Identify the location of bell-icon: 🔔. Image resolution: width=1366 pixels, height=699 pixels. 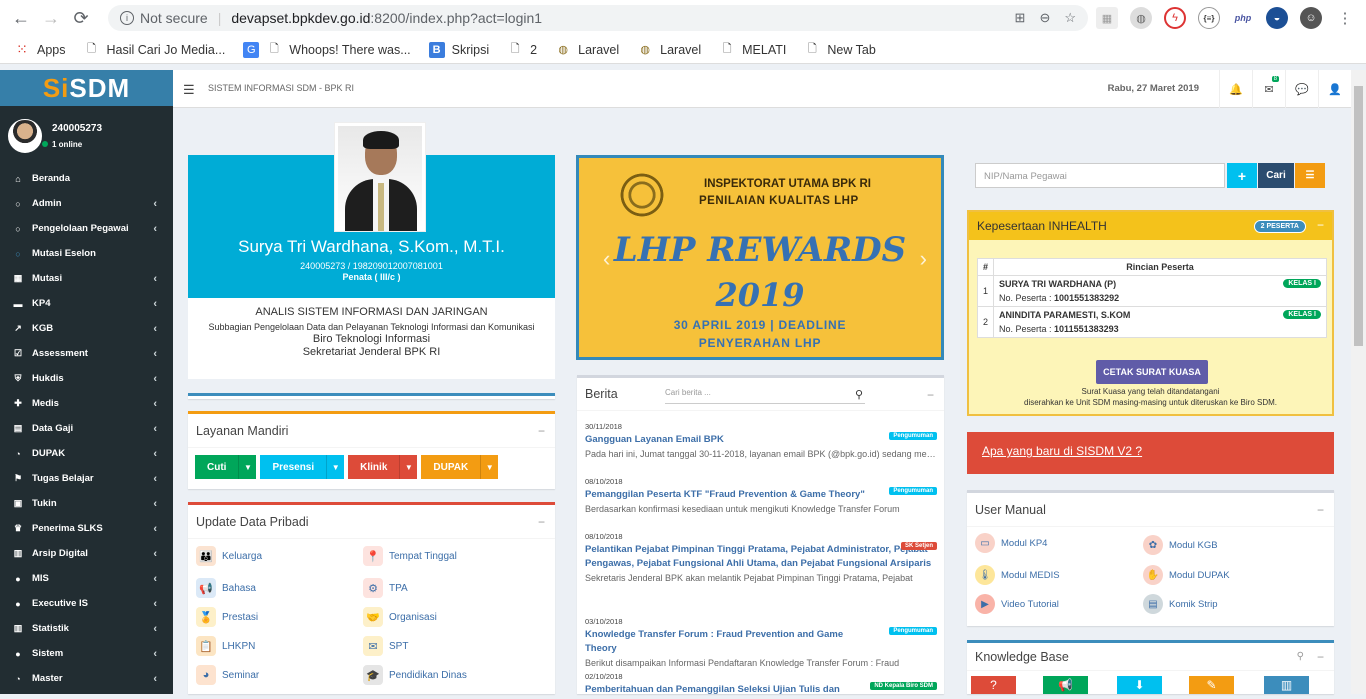
(1235, 89).